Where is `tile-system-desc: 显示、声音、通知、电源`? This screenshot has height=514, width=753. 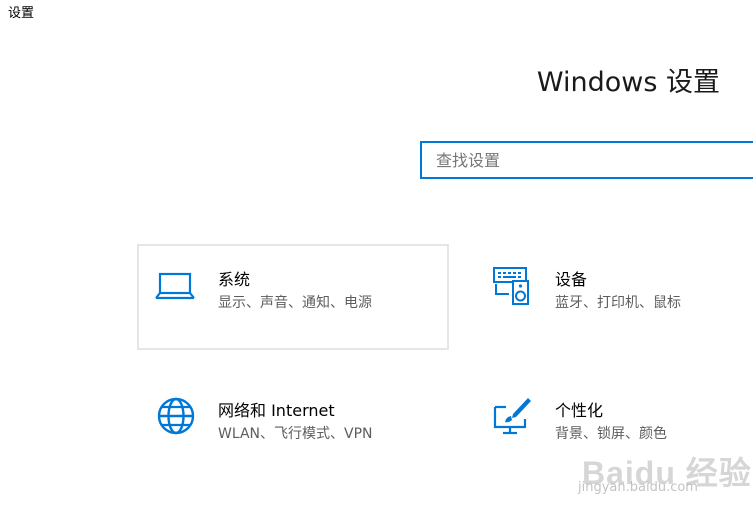
tile-system-desc: 显示、声音、通知、电源 is located at coordinates (295, 303).